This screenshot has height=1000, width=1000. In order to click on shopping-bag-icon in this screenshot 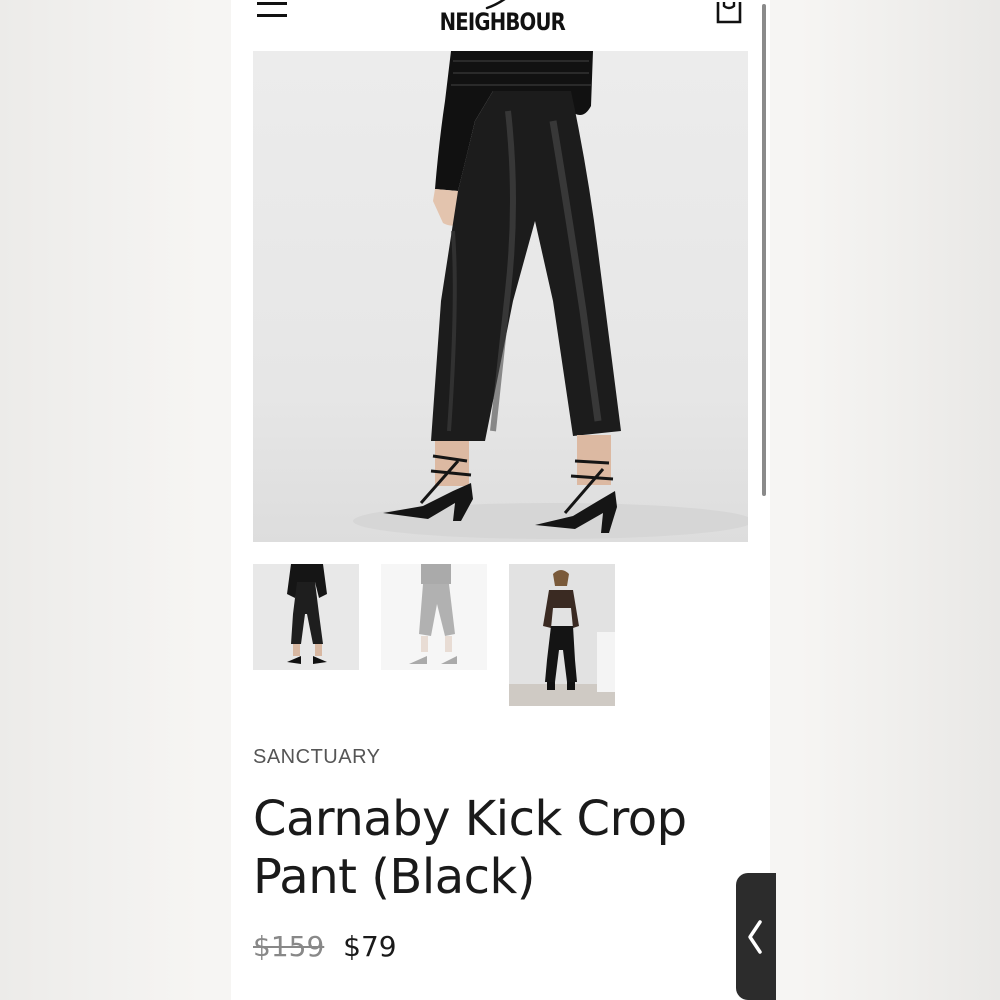, I will do `click(729, 12)`.